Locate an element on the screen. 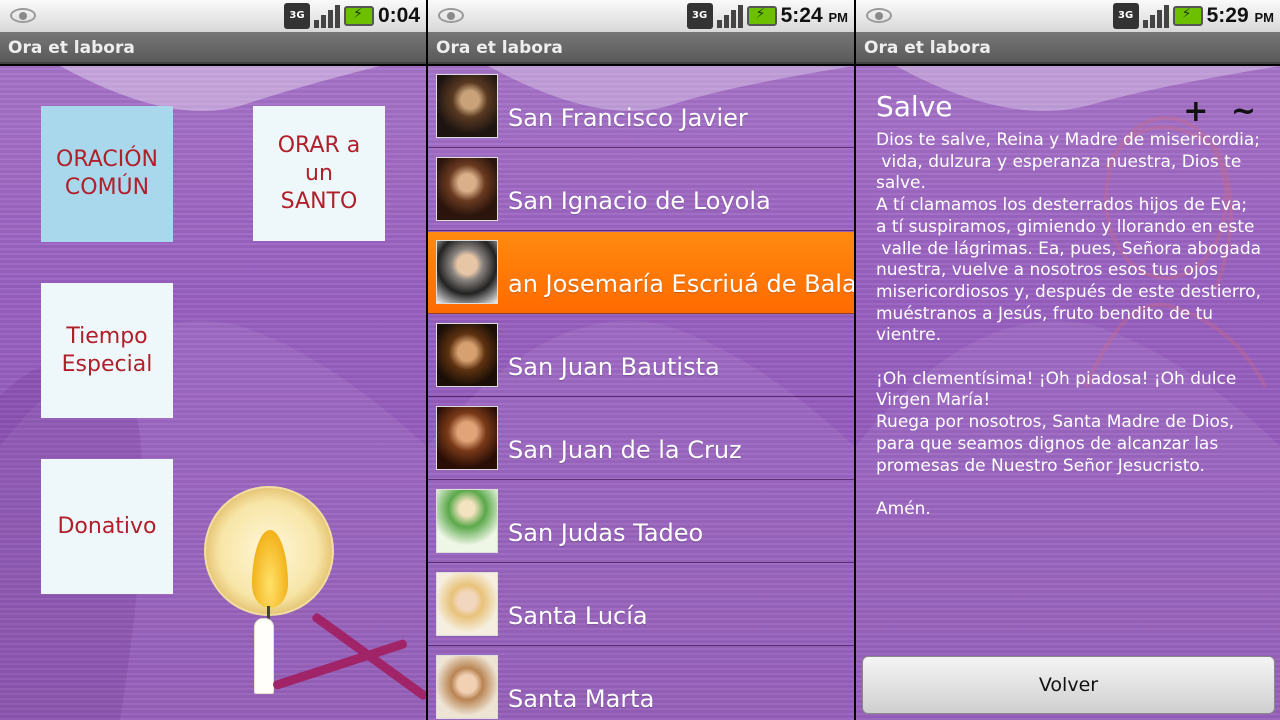 The height and width of the screenshot is (720, 1280). list-item: San Ignacio de Loyola is located at coordinates (641, 190).